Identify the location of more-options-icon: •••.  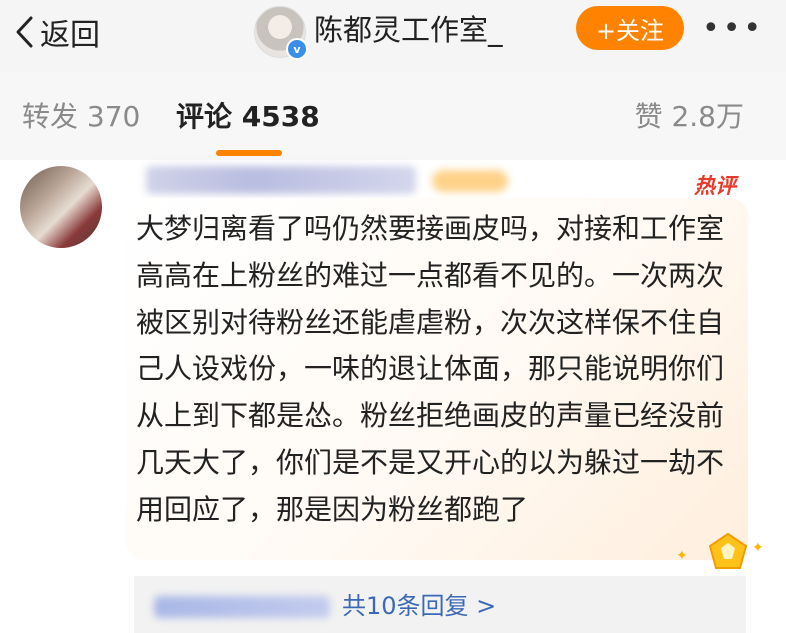
(733, 29).